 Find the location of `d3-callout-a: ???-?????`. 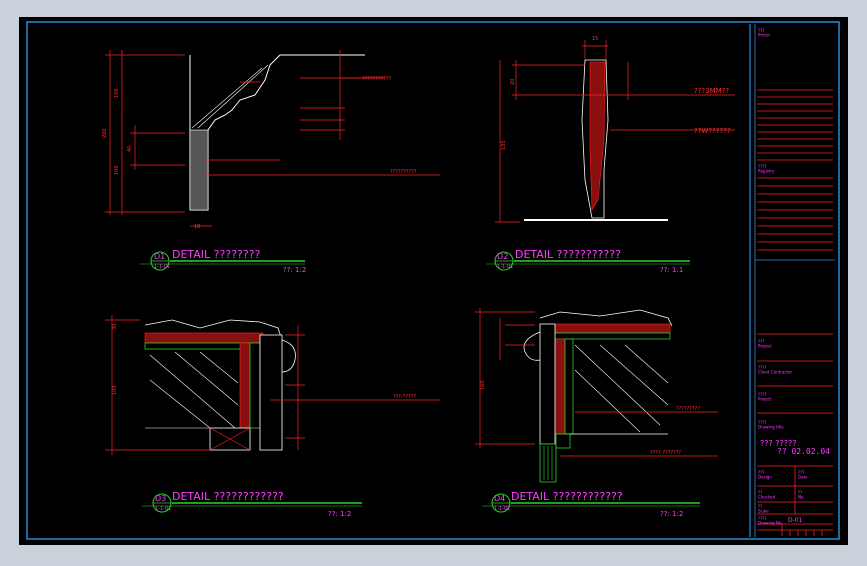

d3-callout-a: ???-????? is located at coordinates (404, 397).